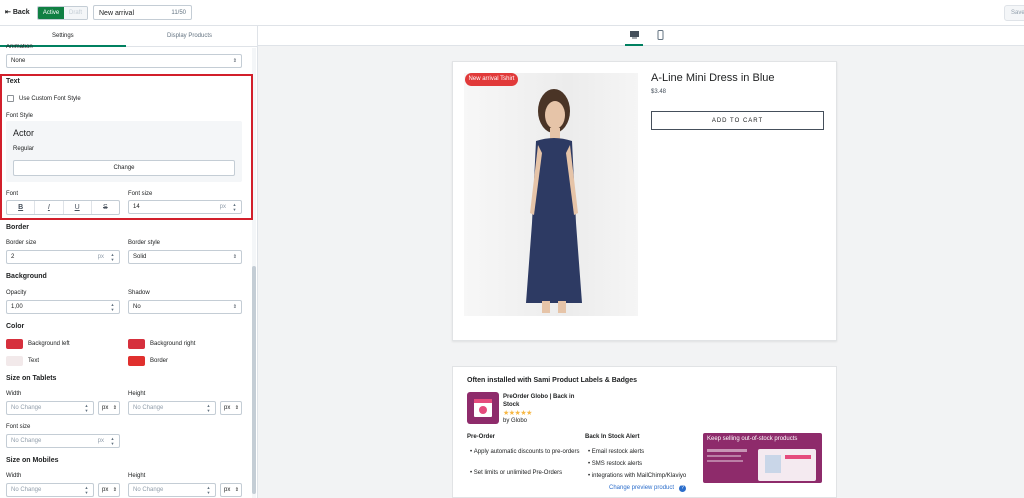 The image size is (1024, 498). I want to click on label-name-input: New arrival 11/50, so click(142, 12).